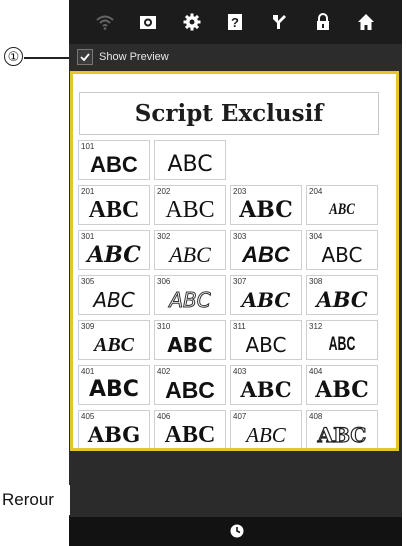 The image size is (406, 546). I want to click on font-cell-407: 407 ABC, so click(266, 429).